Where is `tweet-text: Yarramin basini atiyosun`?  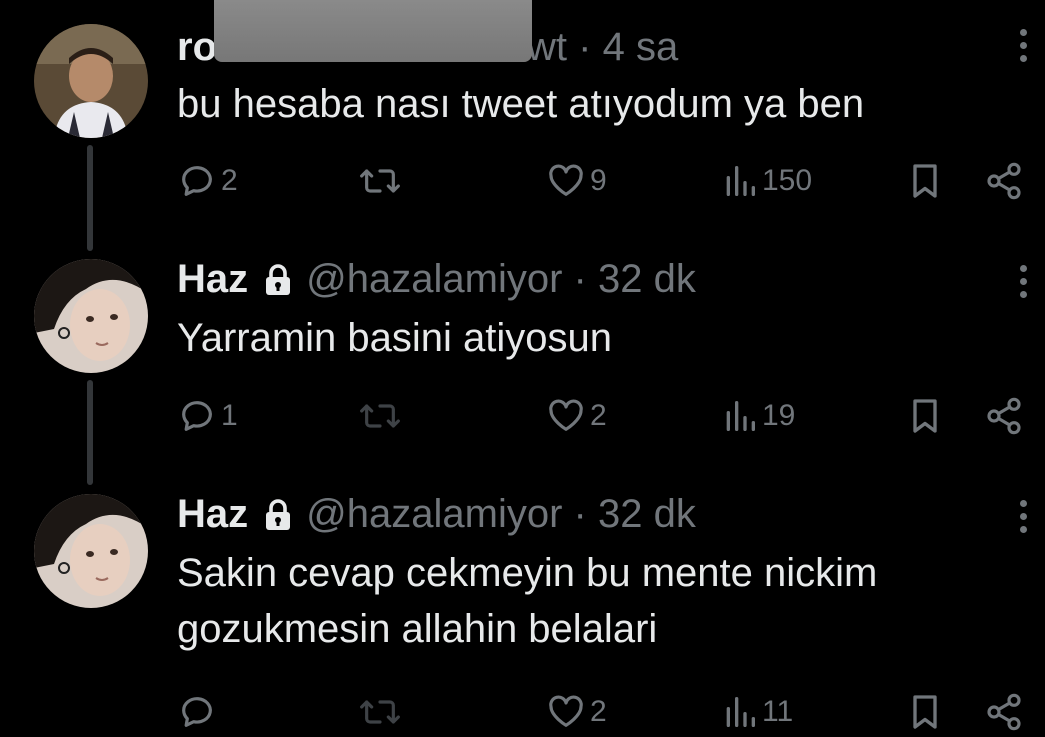
tweet-text: Yarramin basini atiyosun is located at coordinates (395, 338).